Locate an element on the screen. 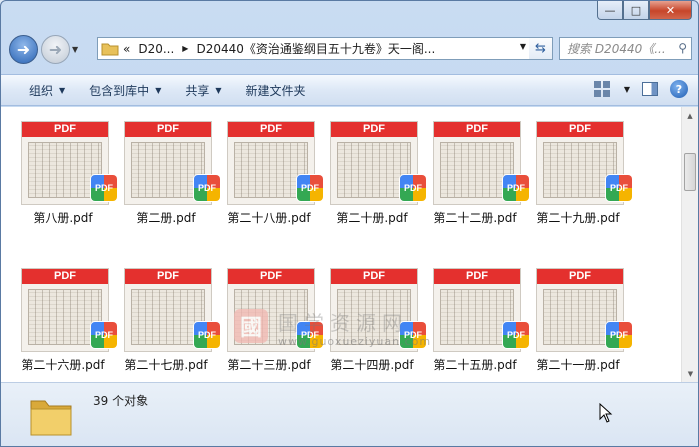 The width and height of the screenshot is (699, 447). file-item: PDF PDF 第二册.pdf is located at coordinates (168, 174).